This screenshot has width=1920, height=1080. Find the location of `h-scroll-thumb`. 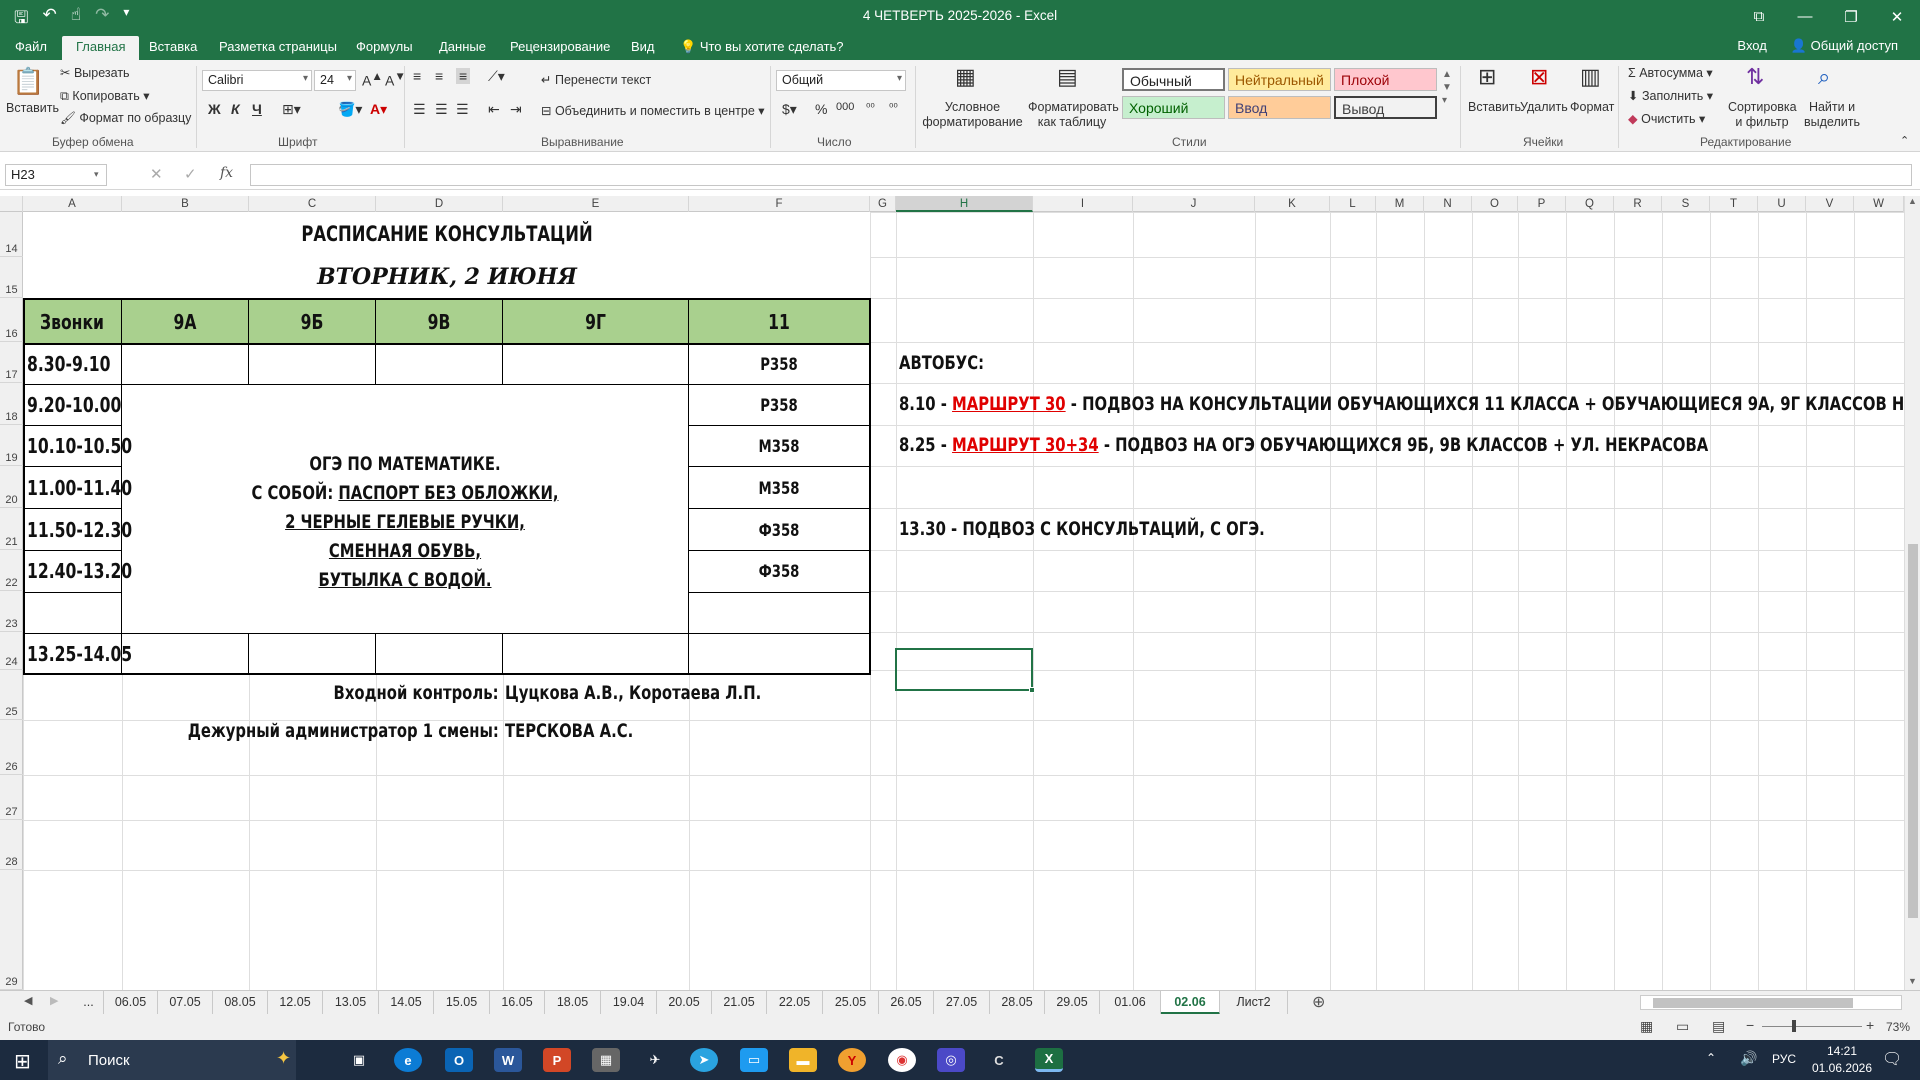

h-scroll-thumb is located at coordinates (1753, 1003).